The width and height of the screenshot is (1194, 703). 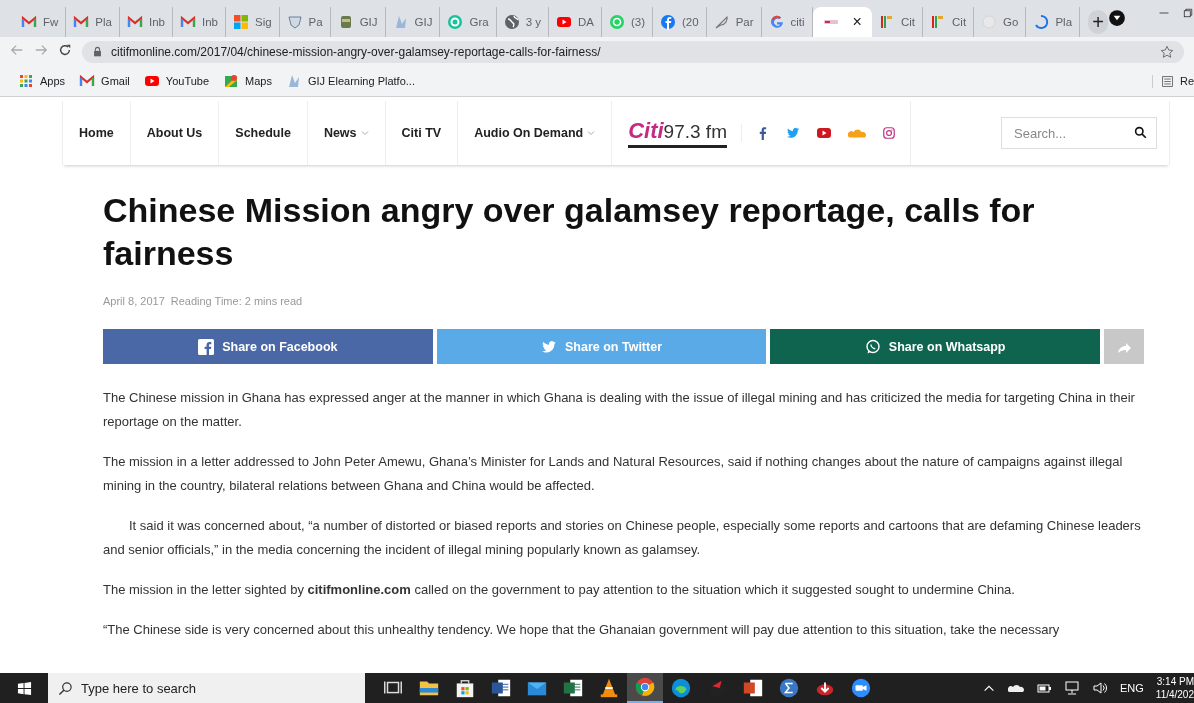 I want to click on star-icon, so click(x=1167, y=51).